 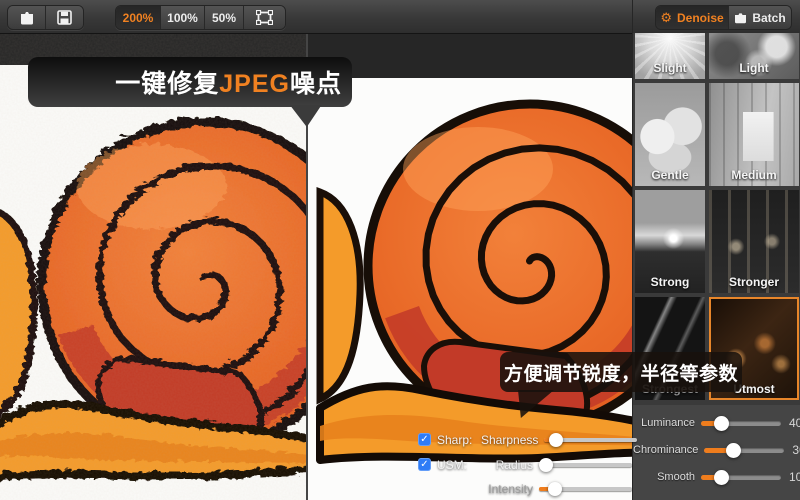 I want to click on luminance-value: 40, so click(x=794, y=423).